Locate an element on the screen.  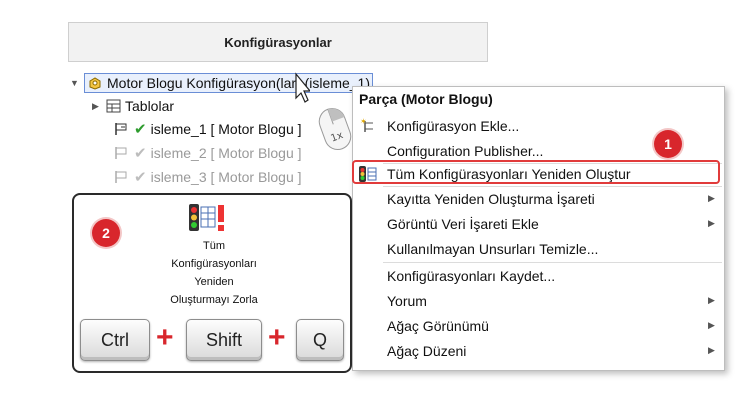
tree-item-config-2: ✔ isleme_2 [ Motor Blogu ] is located at coordinates (208, 153).